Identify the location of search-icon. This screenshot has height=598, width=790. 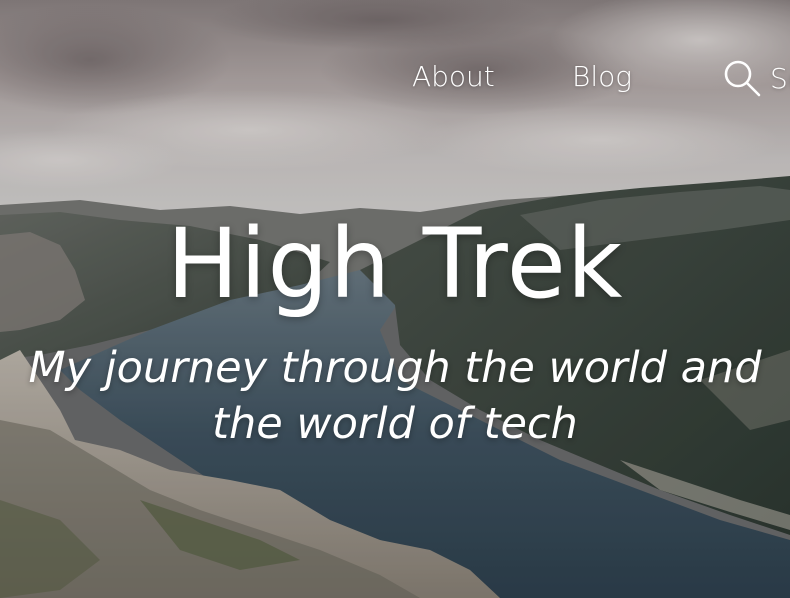
(742, 78).